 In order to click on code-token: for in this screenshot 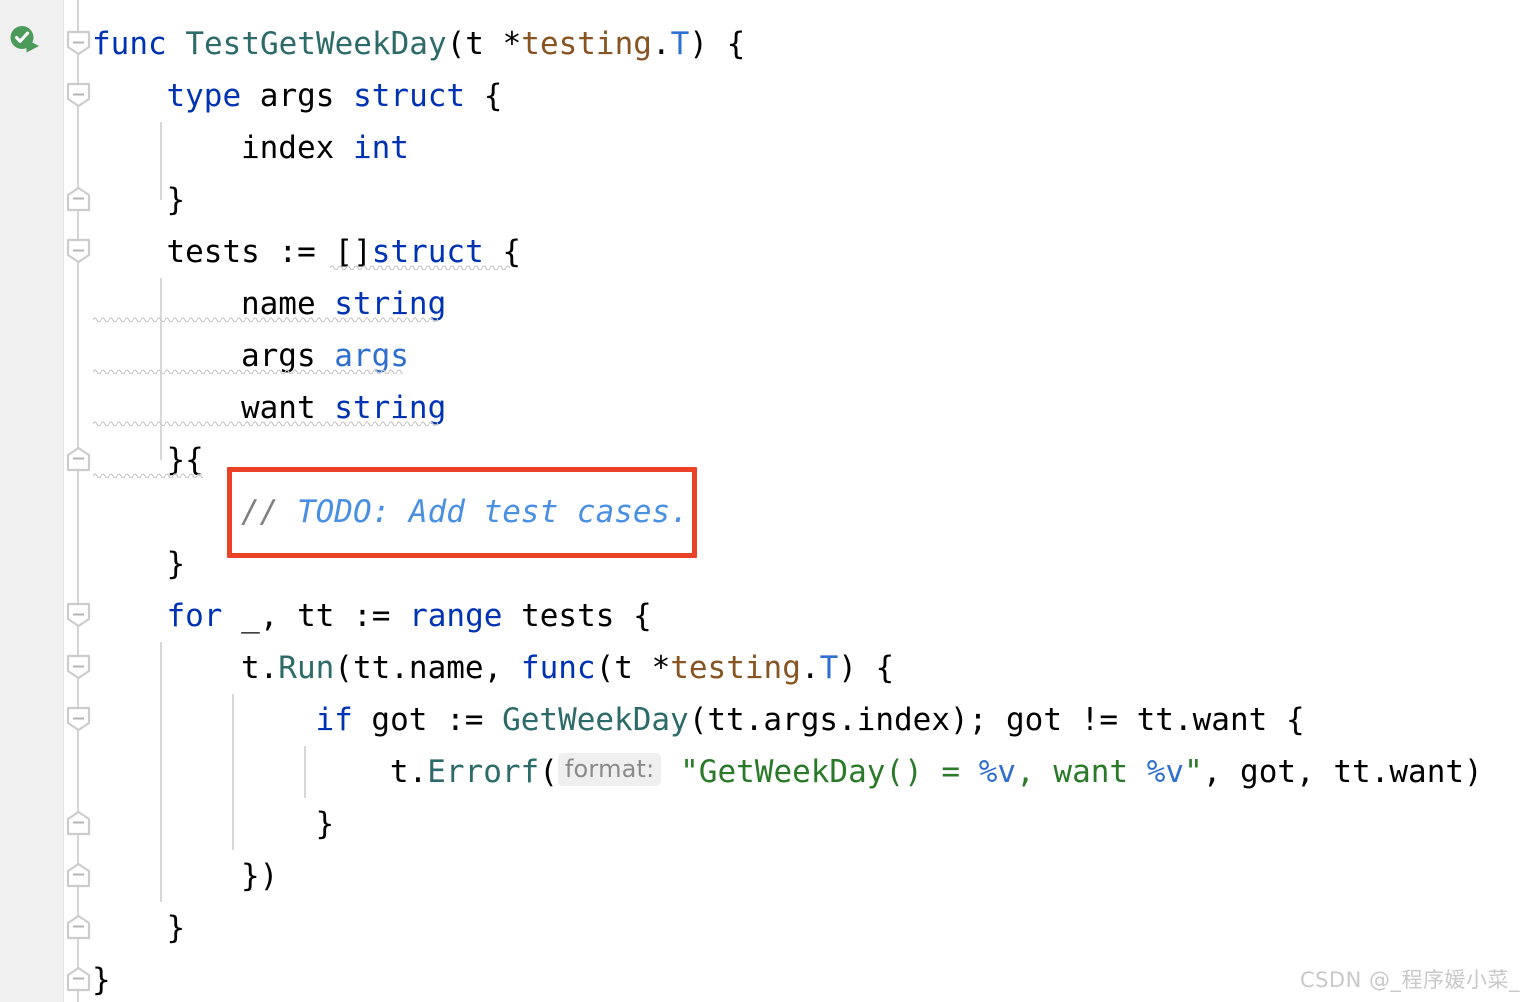, I will do `click(194, 616)`.